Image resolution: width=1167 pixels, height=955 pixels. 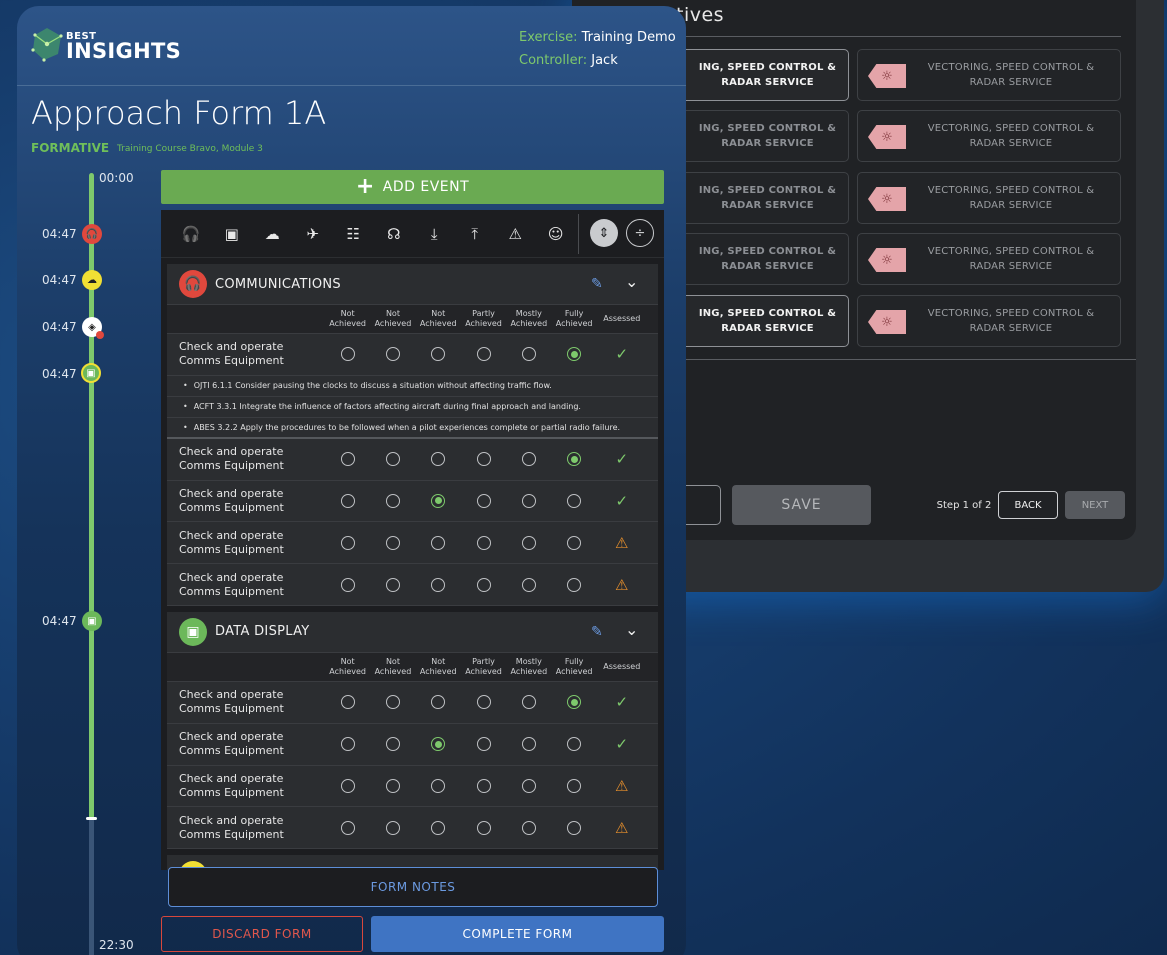 What do you see at coordinates (105, 44) in the screenshot?
I see `logo: BEST INSIGHTS` at bounding box center [105, 44].